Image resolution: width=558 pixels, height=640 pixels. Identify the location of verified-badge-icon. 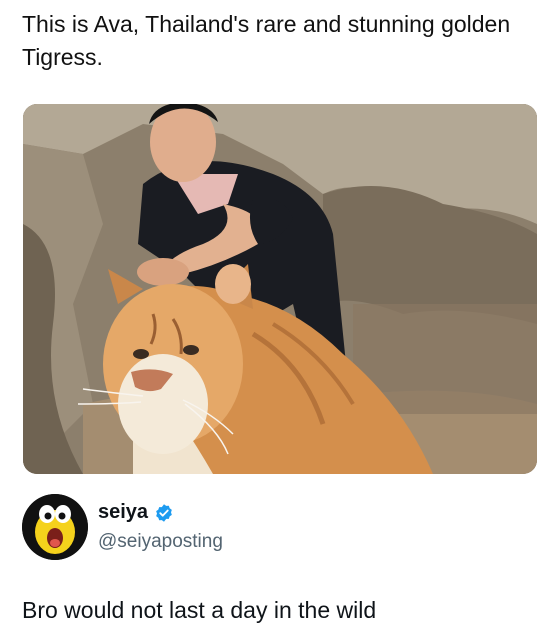
(164, 513).